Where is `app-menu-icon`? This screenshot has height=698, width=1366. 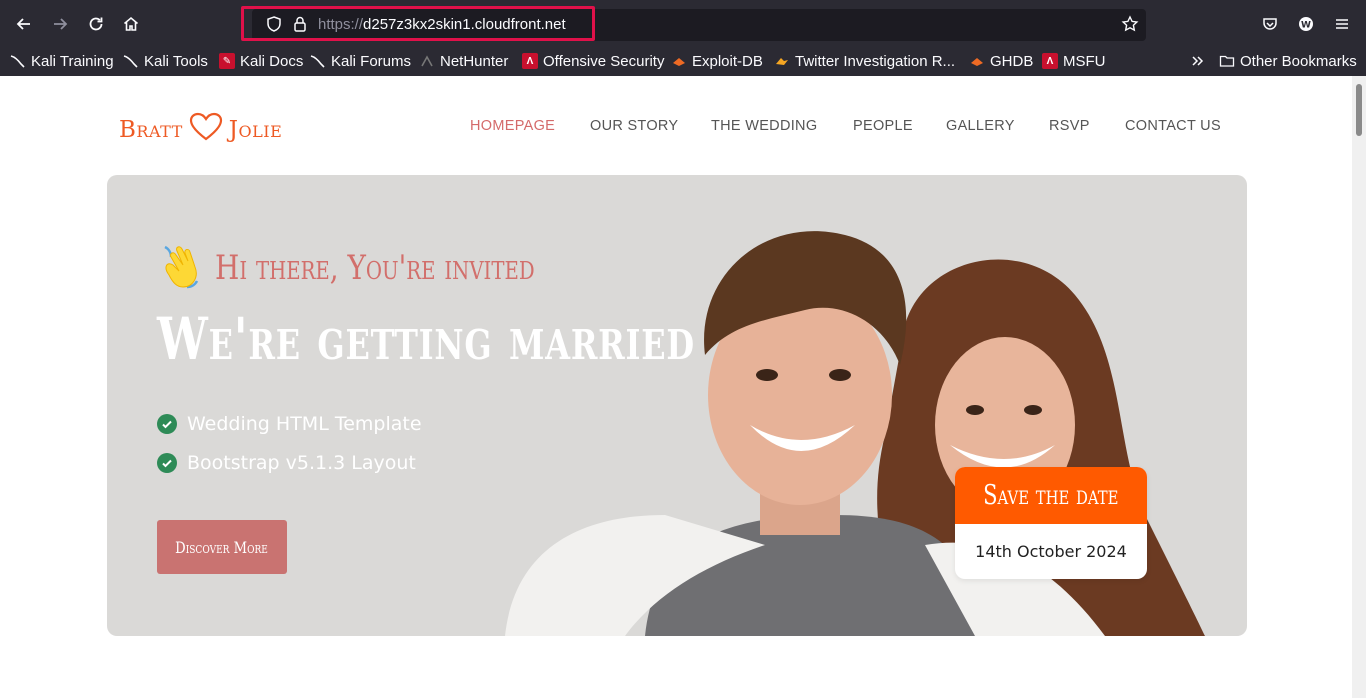
app-menu-icon is located at coordinates (1342, 24).